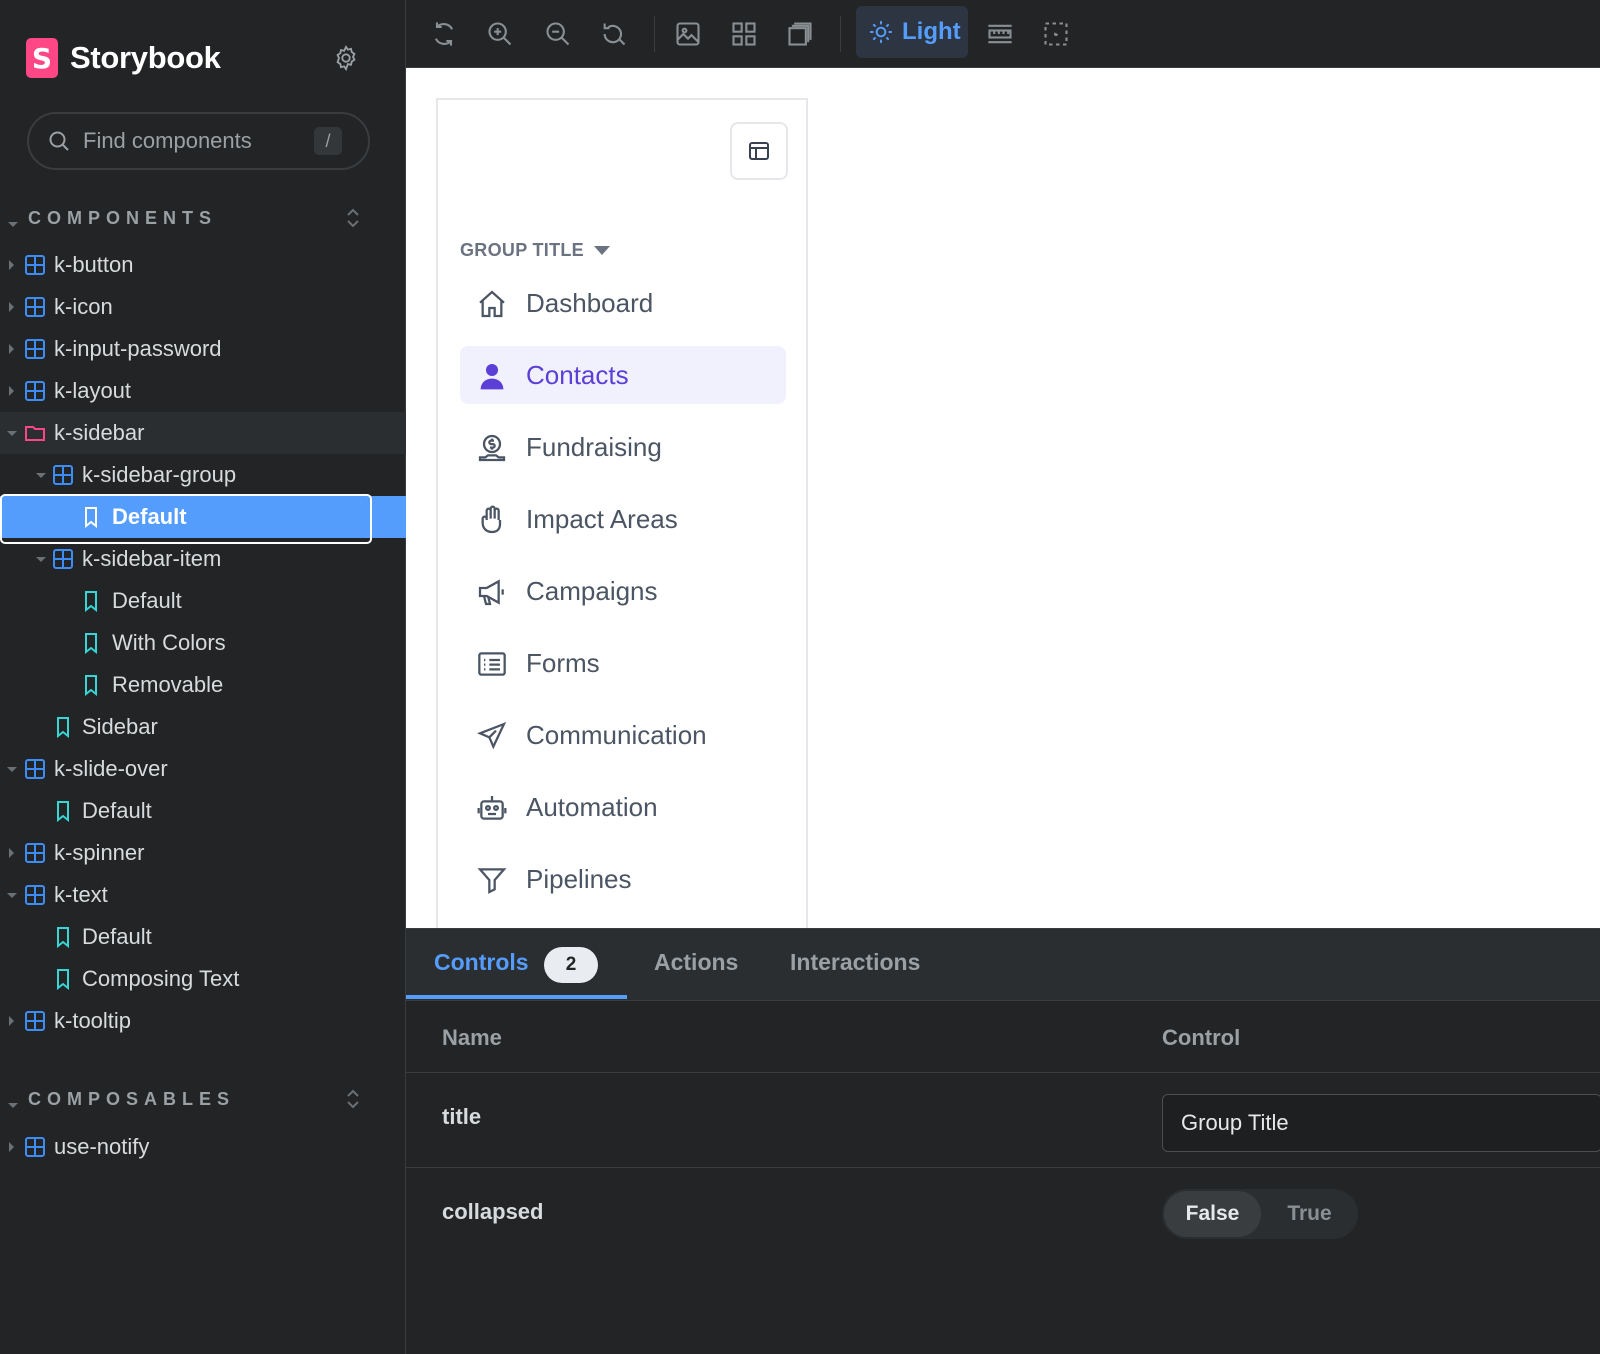 This screenshot has width=1600, height=1354. Describe the element at coordinates (623, 735) in the screenshot. I see `nav-item-communication: Communication` at that location.